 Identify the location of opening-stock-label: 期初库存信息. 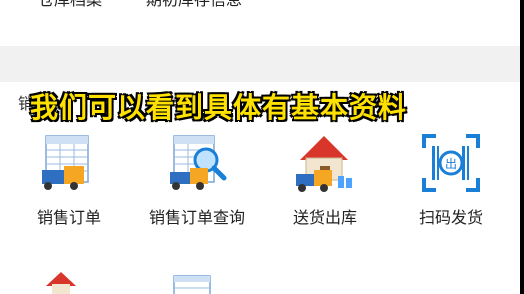
(194, 5).